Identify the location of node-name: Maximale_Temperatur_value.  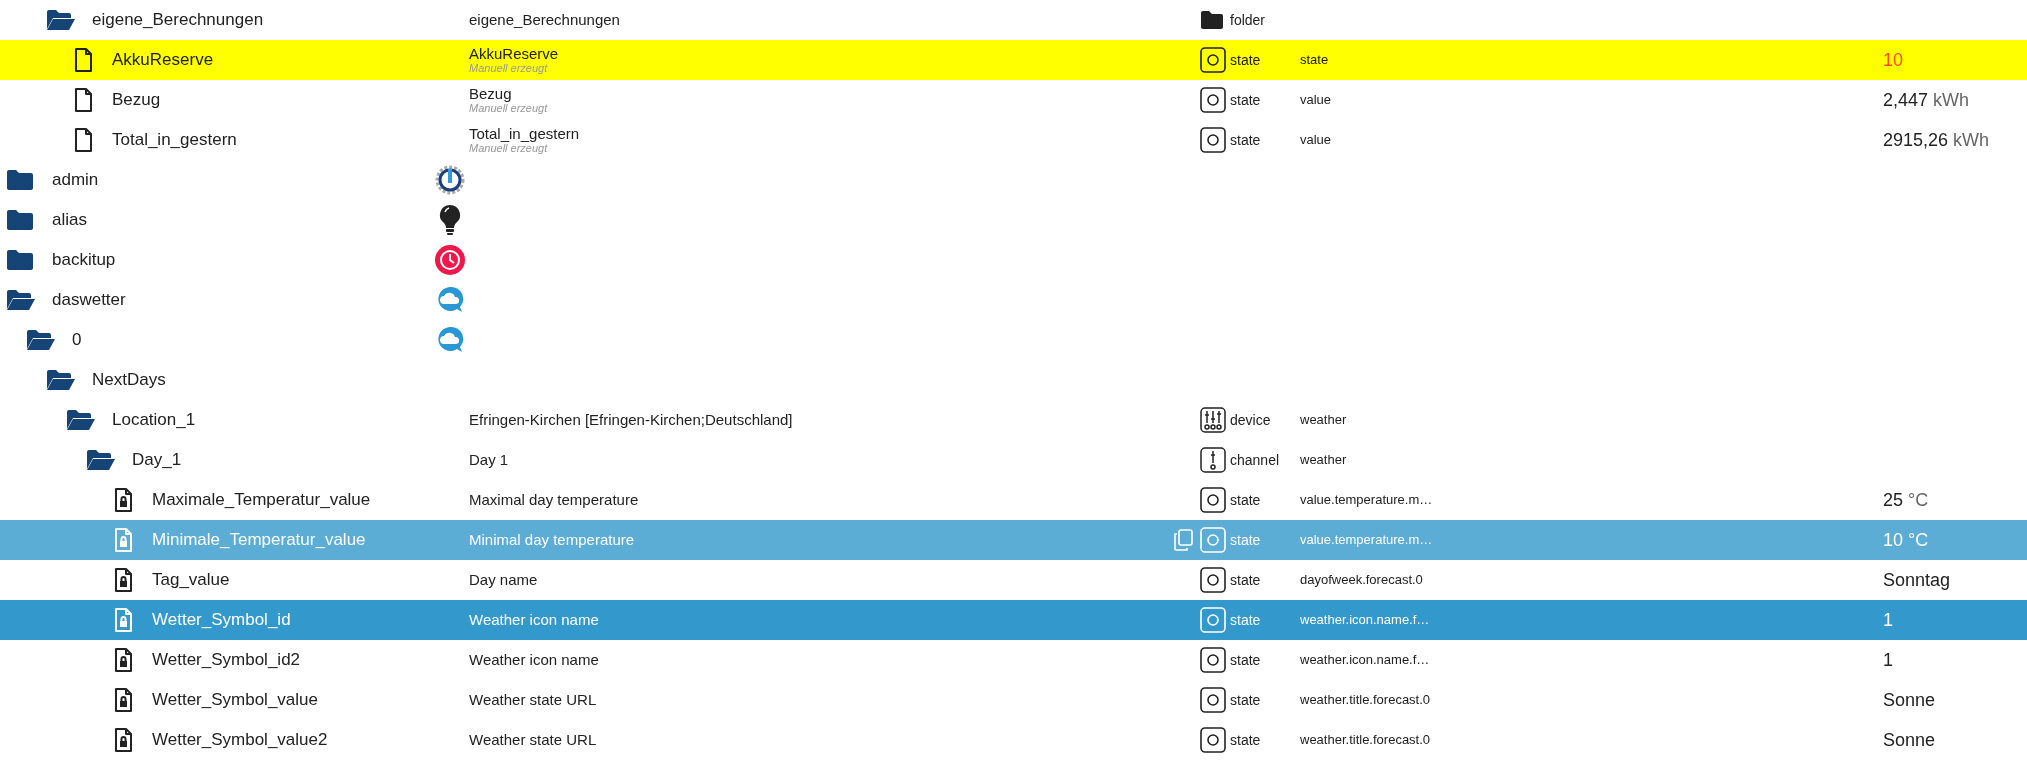
(261, 500).